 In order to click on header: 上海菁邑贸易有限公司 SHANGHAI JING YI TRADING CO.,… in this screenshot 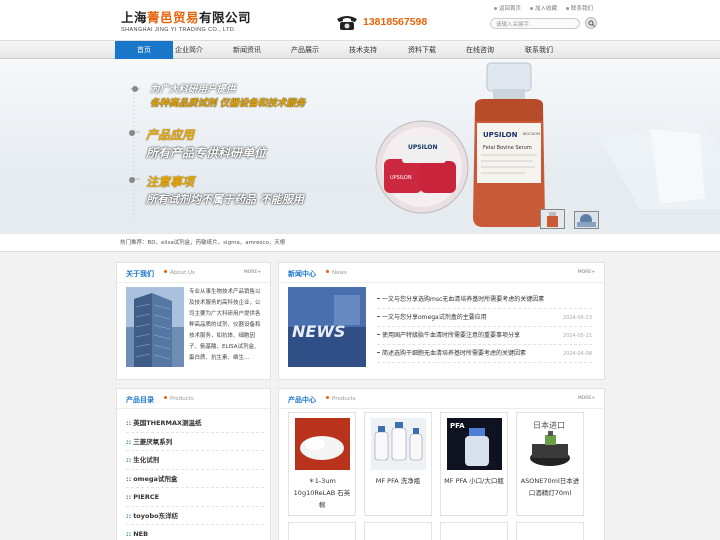, I will do `click(360, 20)`.